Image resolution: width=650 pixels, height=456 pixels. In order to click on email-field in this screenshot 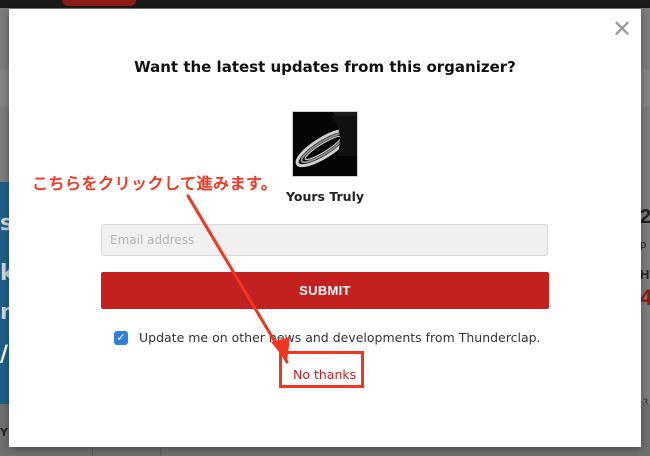, I will do `click(324, 240)`.